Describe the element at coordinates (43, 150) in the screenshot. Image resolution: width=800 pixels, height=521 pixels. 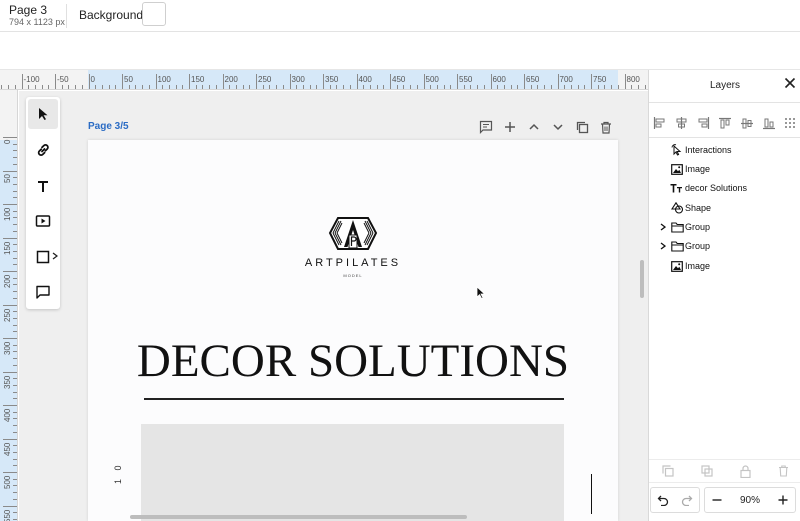
I see `link-tool` at that location.